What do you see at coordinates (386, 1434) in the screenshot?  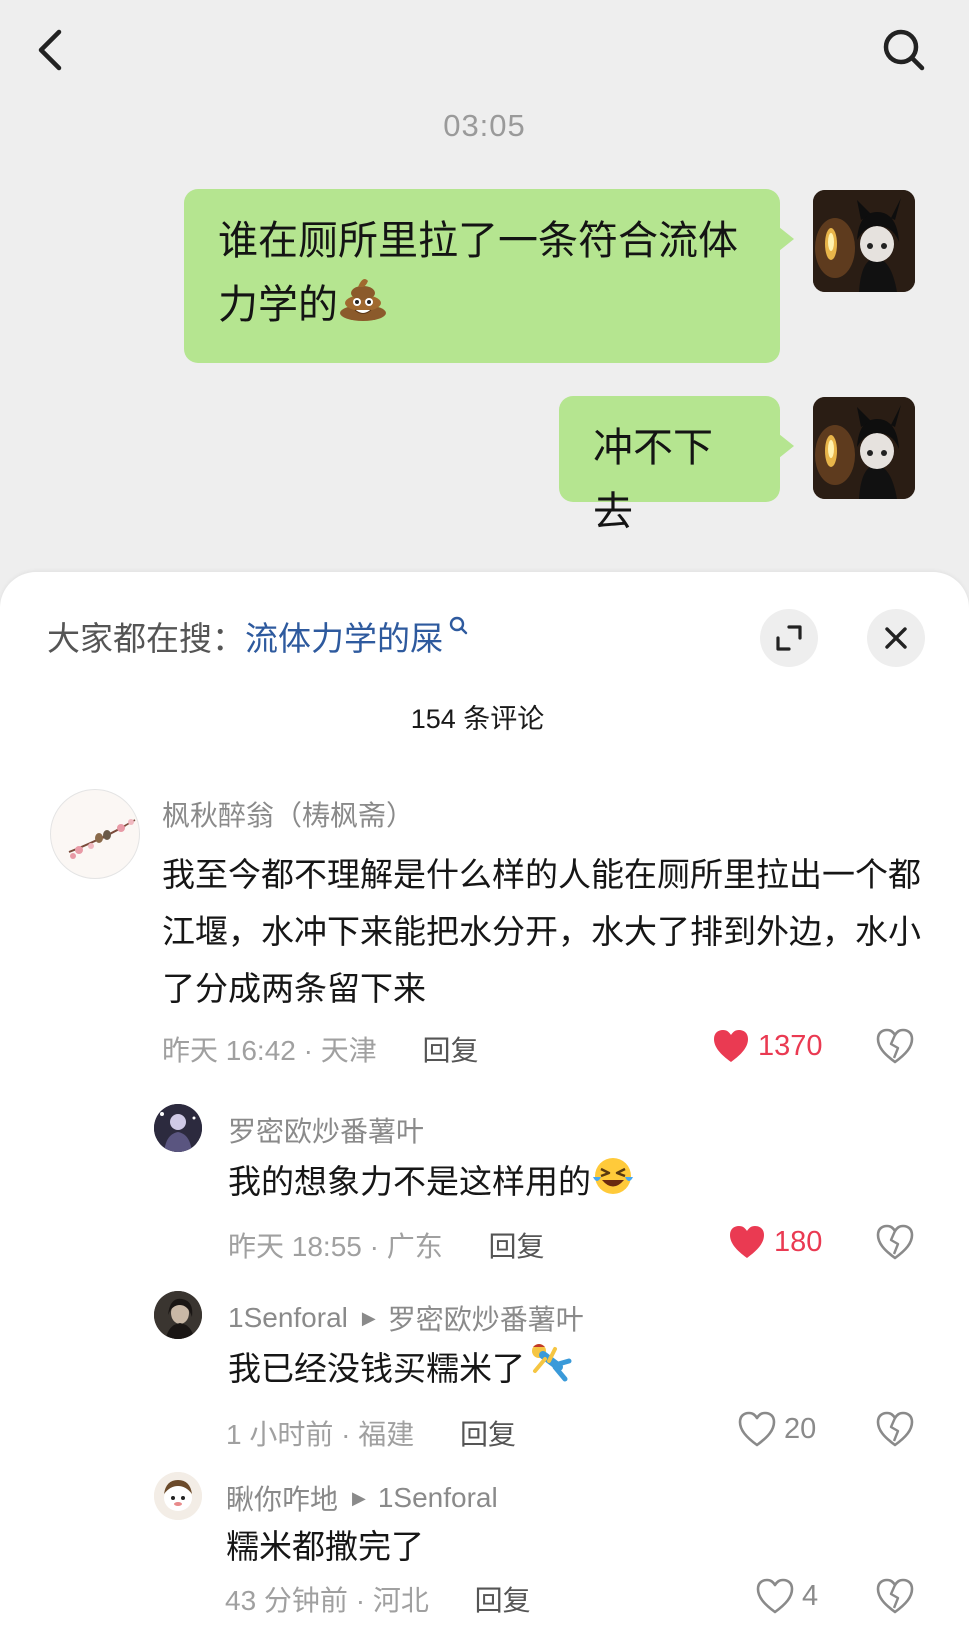 I see `comment-region: 福建` at bounding box center [386, 1434].